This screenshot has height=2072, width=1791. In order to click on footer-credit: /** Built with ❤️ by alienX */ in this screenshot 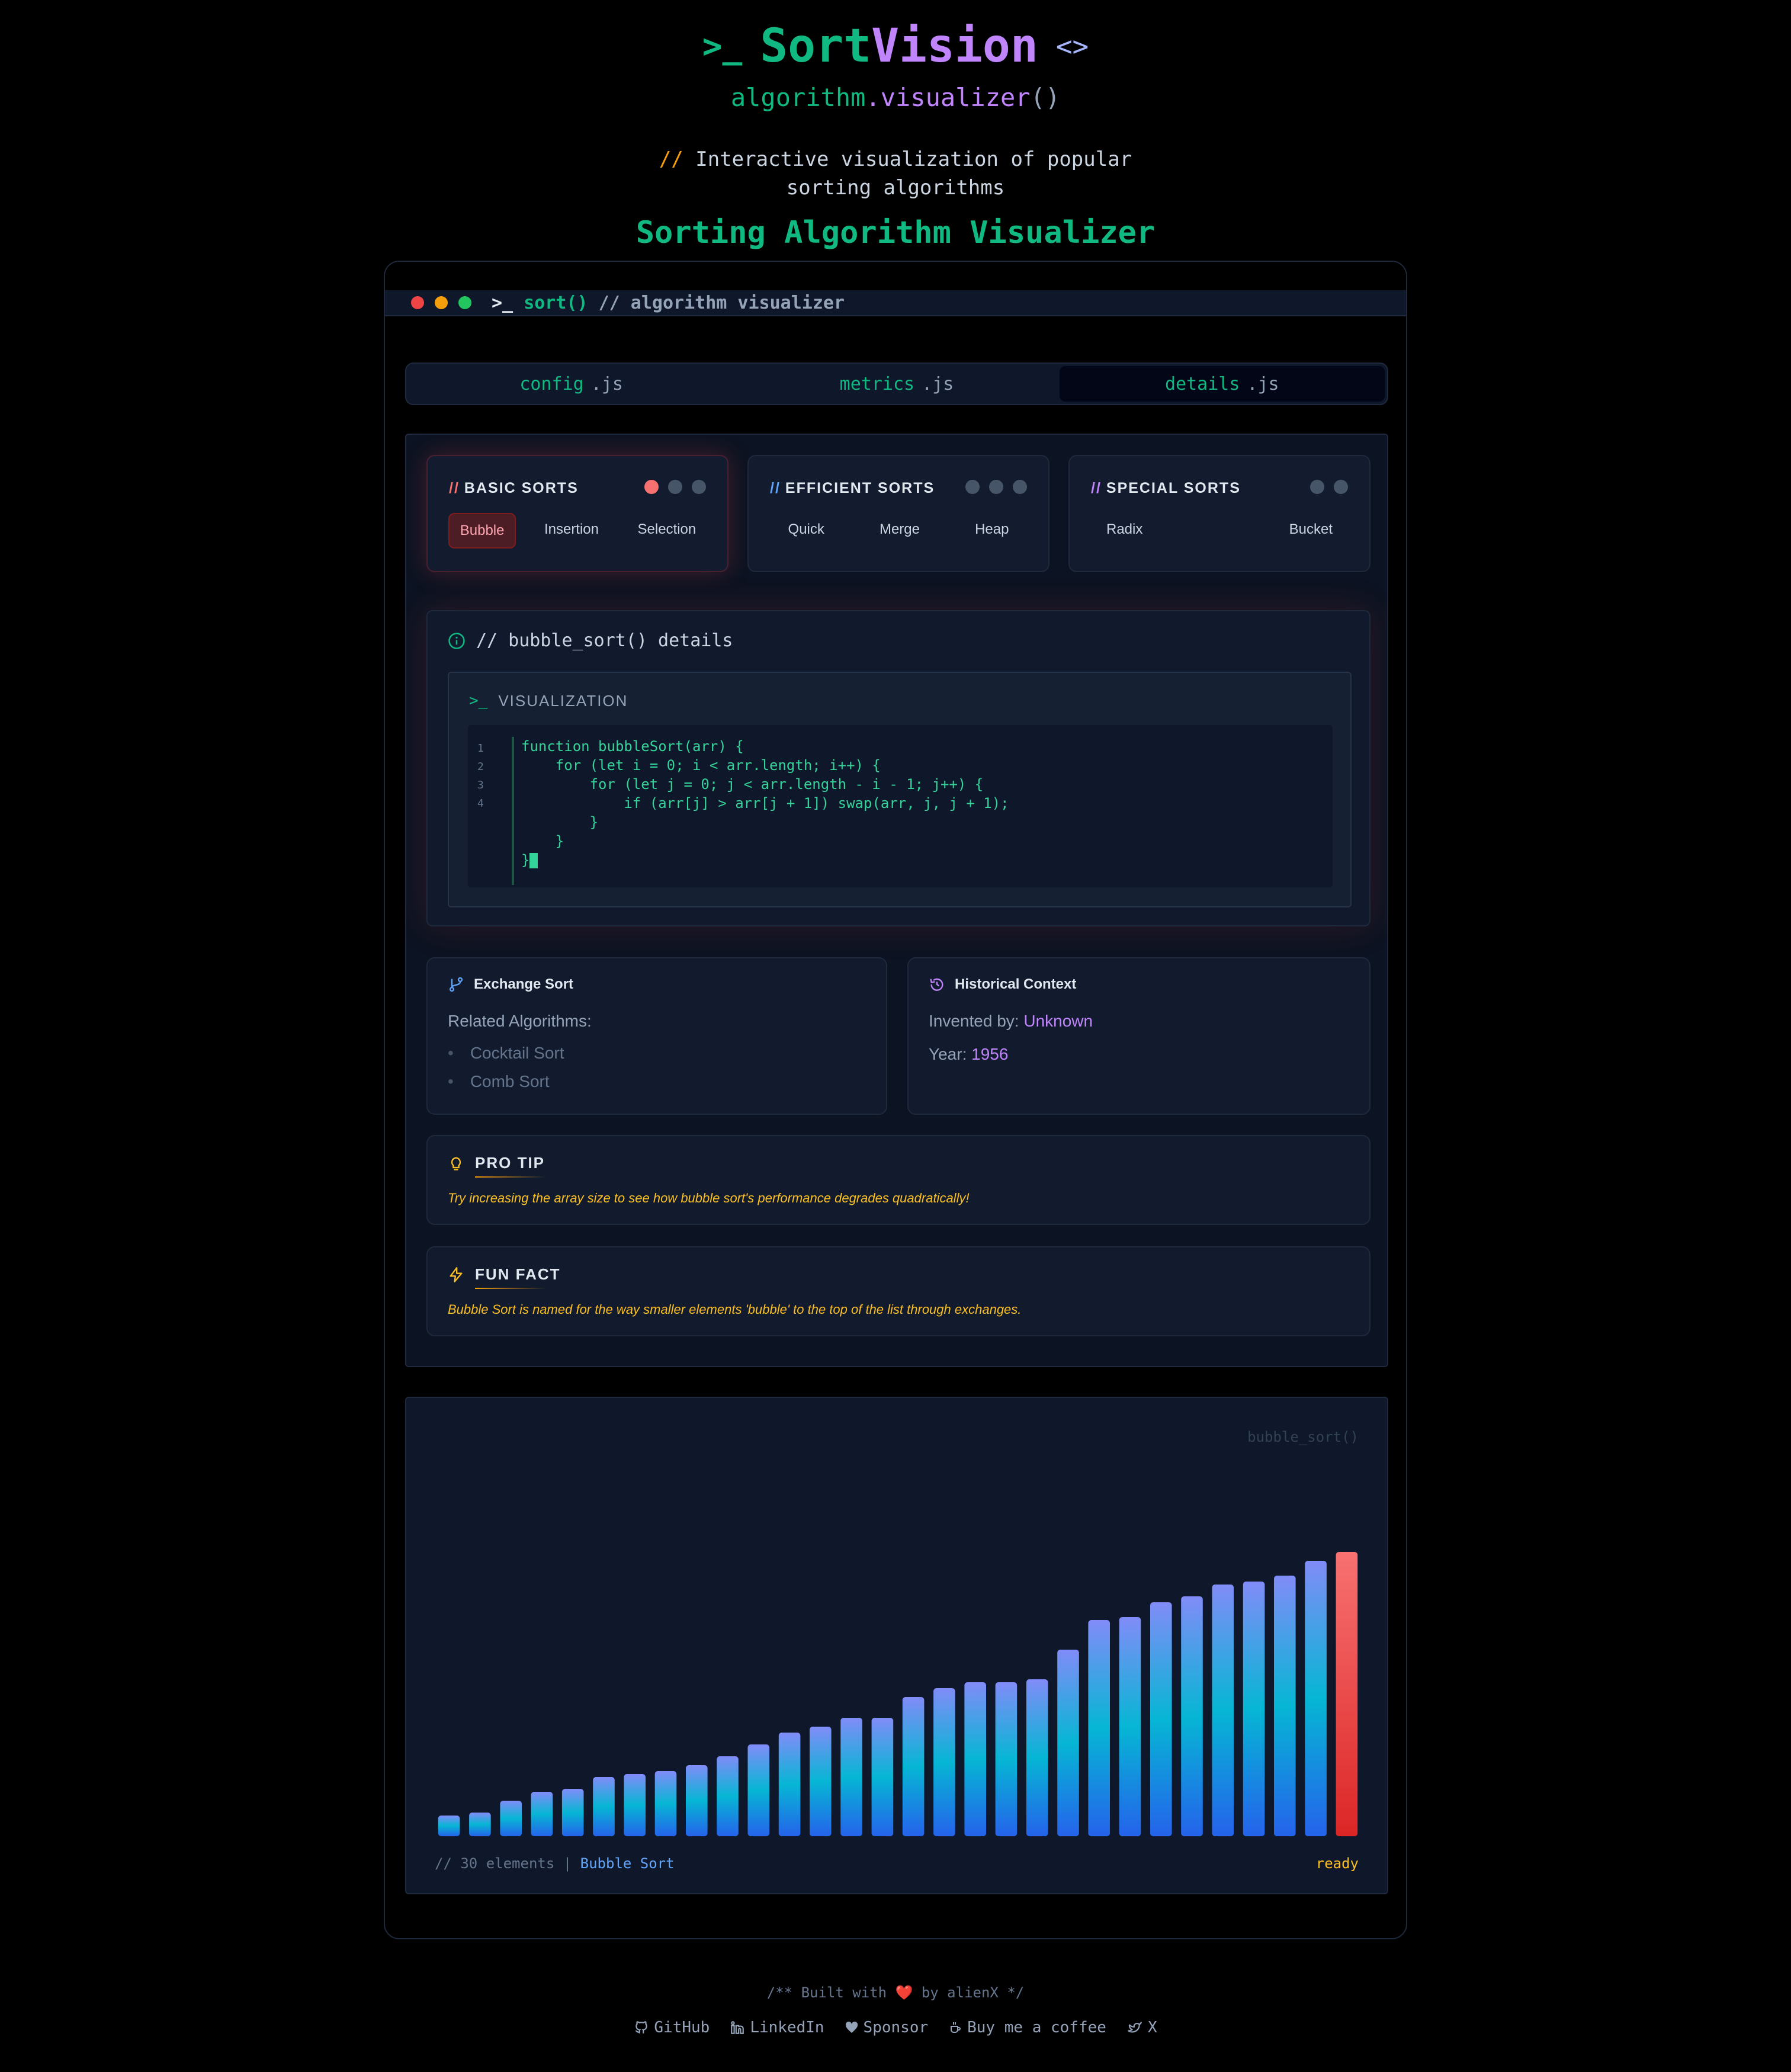, I will do `click(895, 1992)`.